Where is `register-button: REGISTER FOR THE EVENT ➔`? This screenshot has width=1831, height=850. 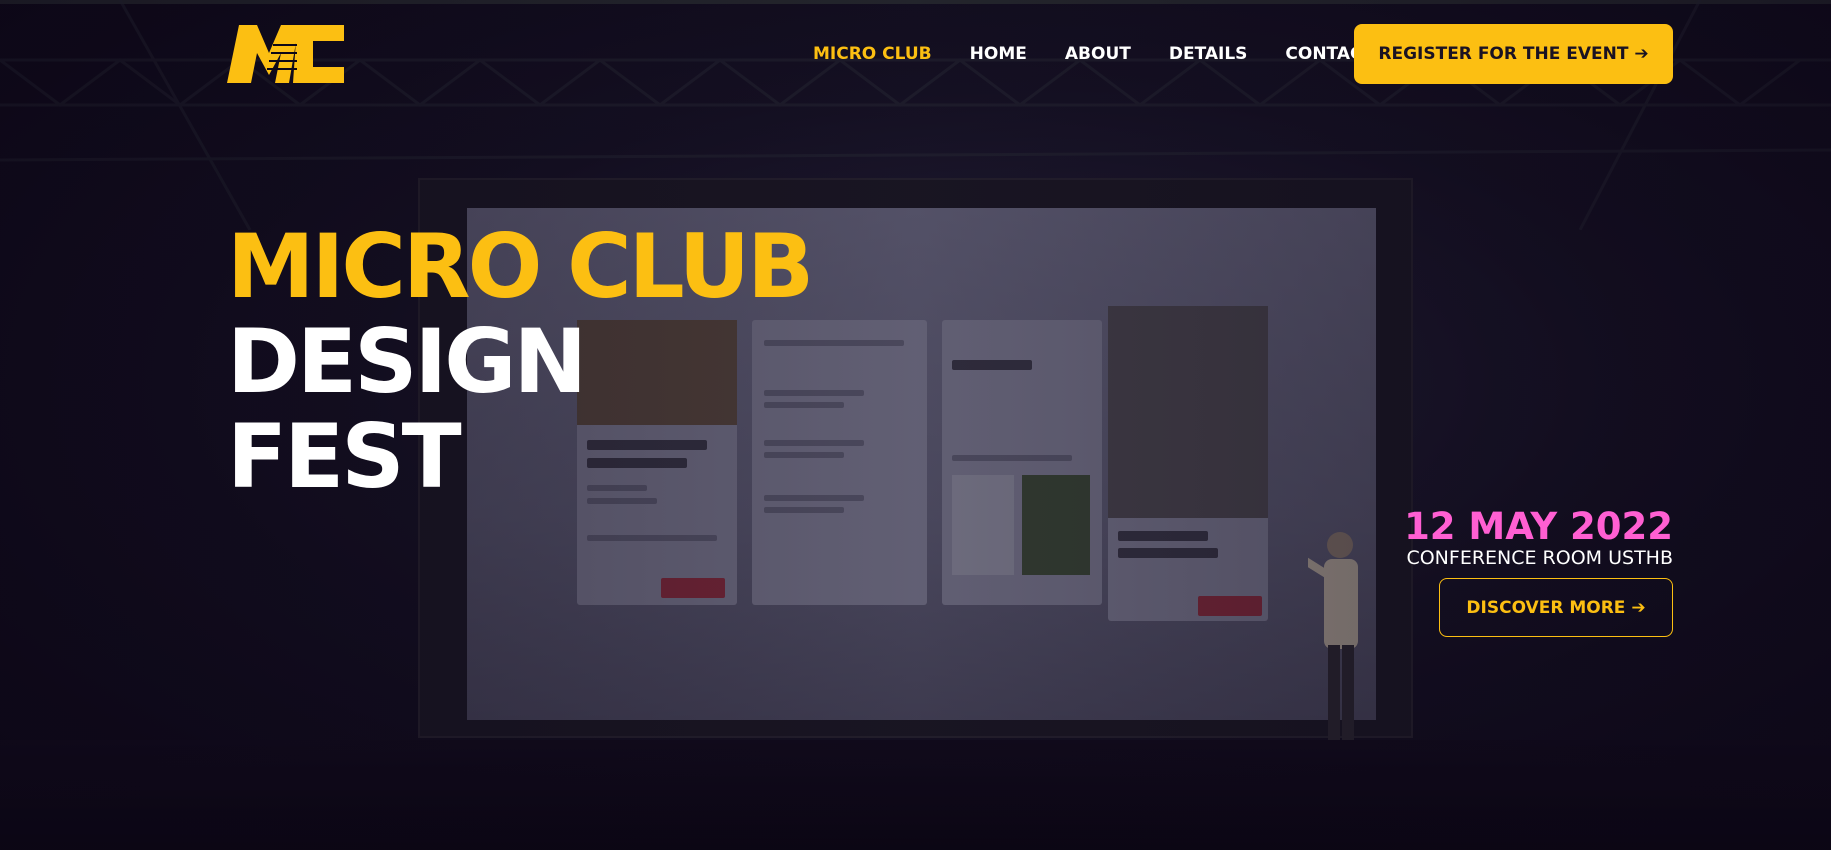
register-button: REGISTER FOR THE EVENT ➔ is located at coordinates (1513, 54).